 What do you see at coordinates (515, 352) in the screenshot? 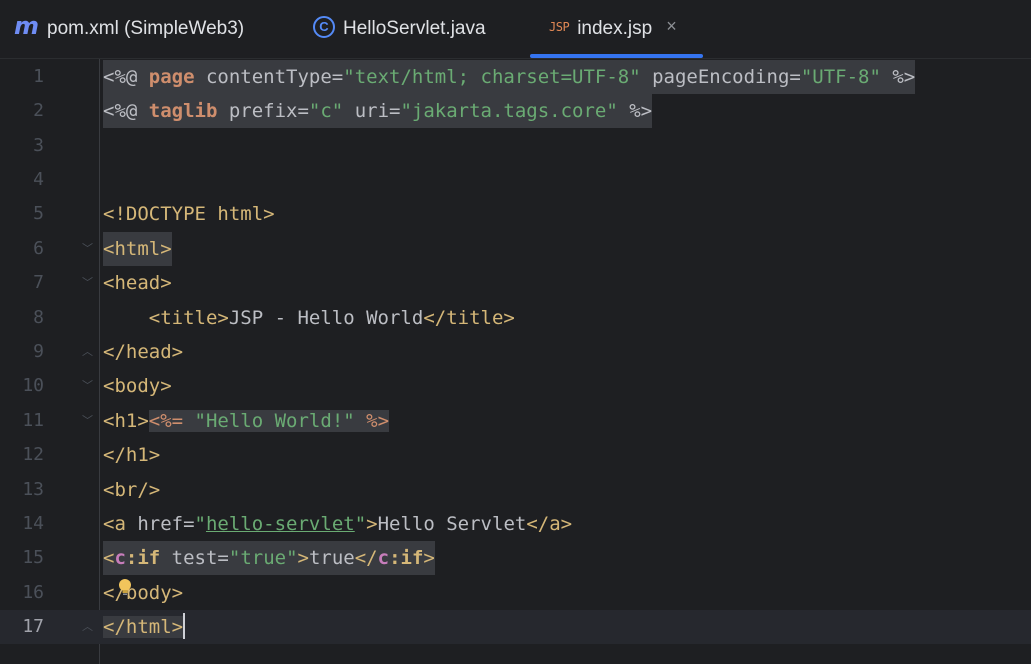
I see `code-line: 9 ︿ </head>` at bounding box center [515, 352].